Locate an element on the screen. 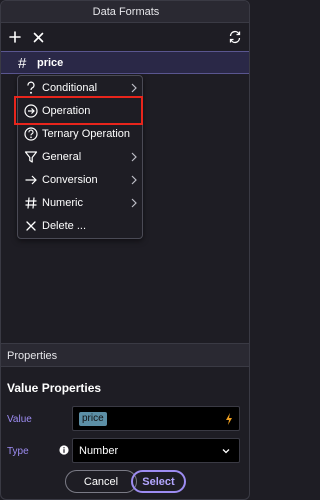 This screenshot has width=320, height=500. chevron-down-icon is located at coordinates (226, 451).